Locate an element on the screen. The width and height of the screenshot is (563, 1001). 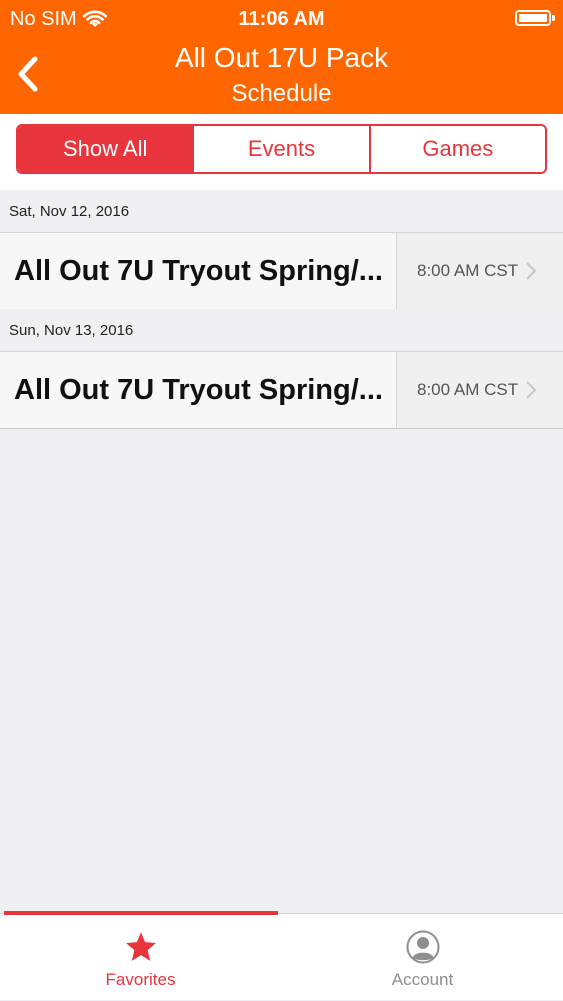
page-title: All Out 17U Pack is located at coordinates (281, 57).